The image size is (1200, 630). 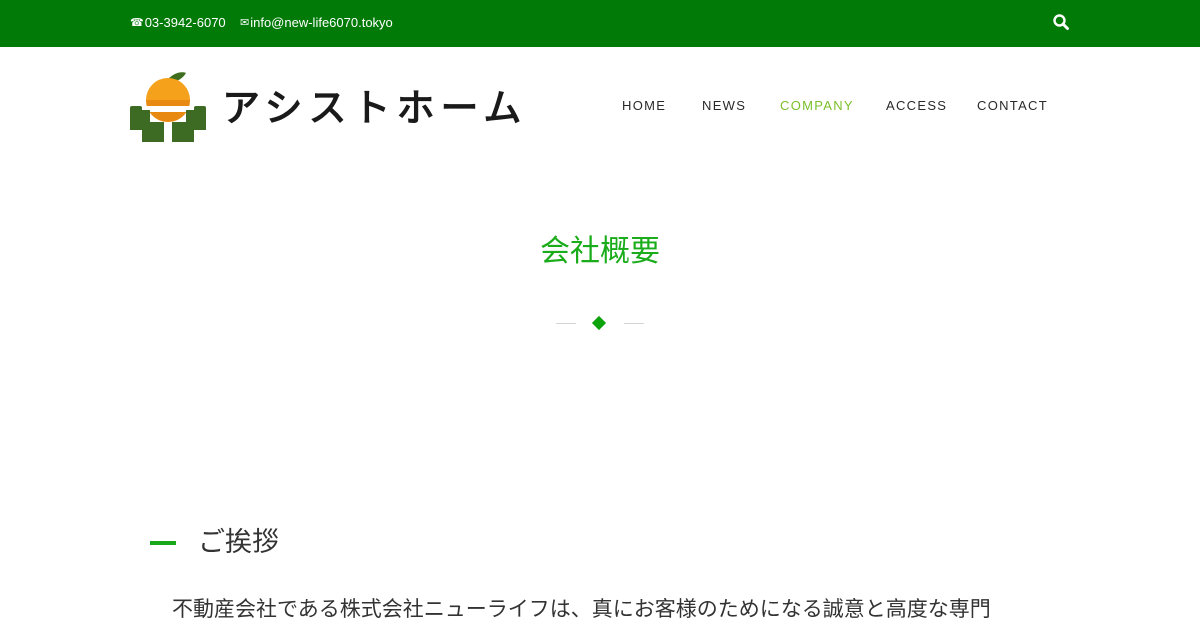 What do you see at coordinates (916, 106) in the screenshot?
I see `nav-access: ACCESS` at bounding box center [916, 106].